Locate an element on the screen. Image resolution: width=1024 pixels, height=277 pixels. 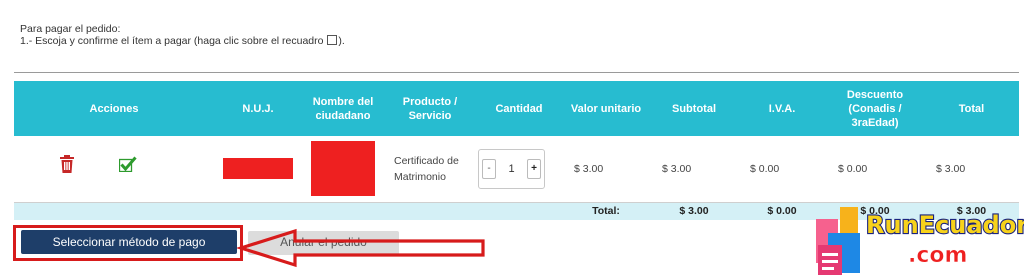
header-subtotal: Subtotal is located at coordinates (694, 108).